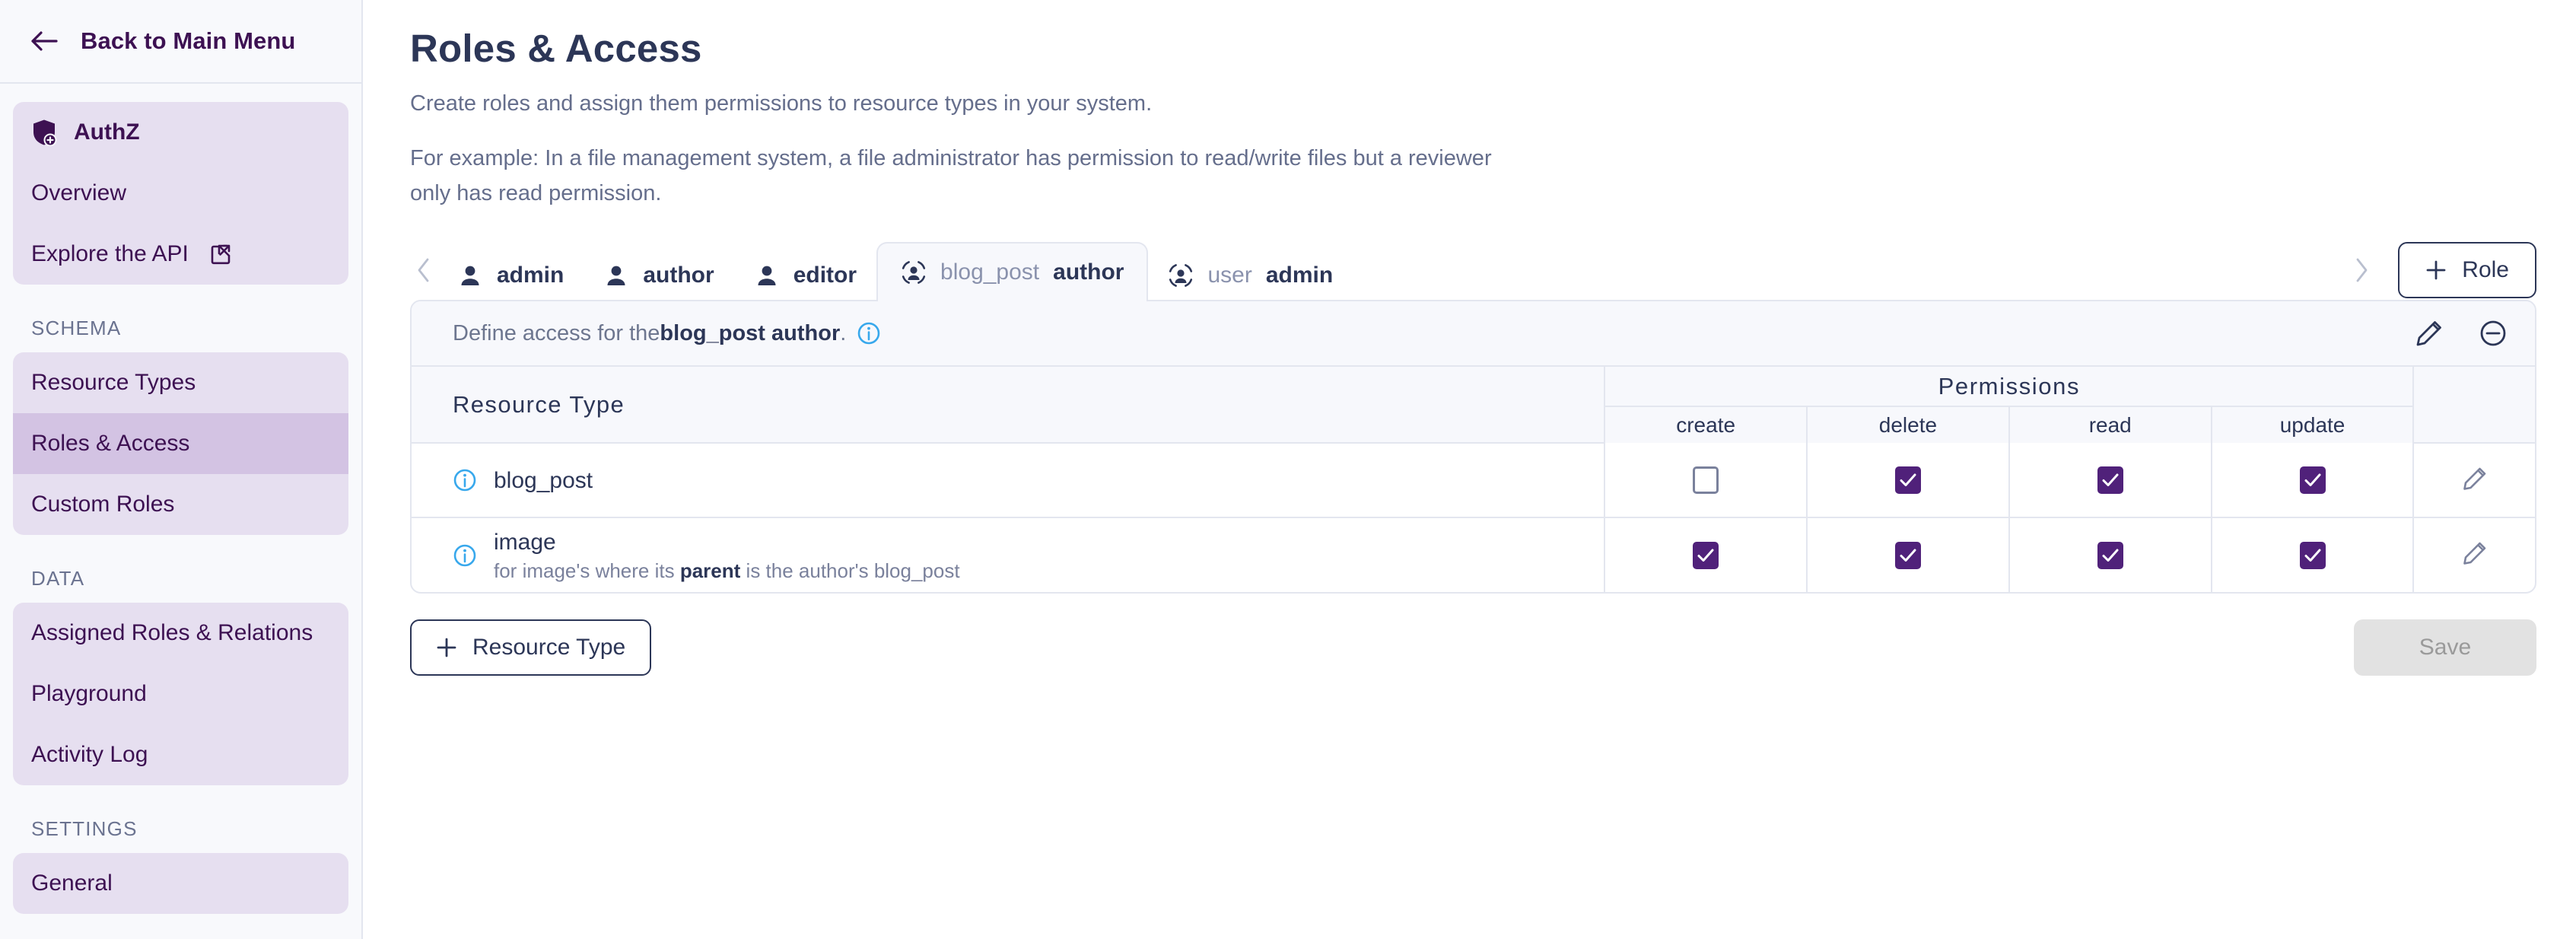 This screenshot has width=2576, height=939. I want to click on sidebar-item-activity-log: Activity Log, so click(181, 754).